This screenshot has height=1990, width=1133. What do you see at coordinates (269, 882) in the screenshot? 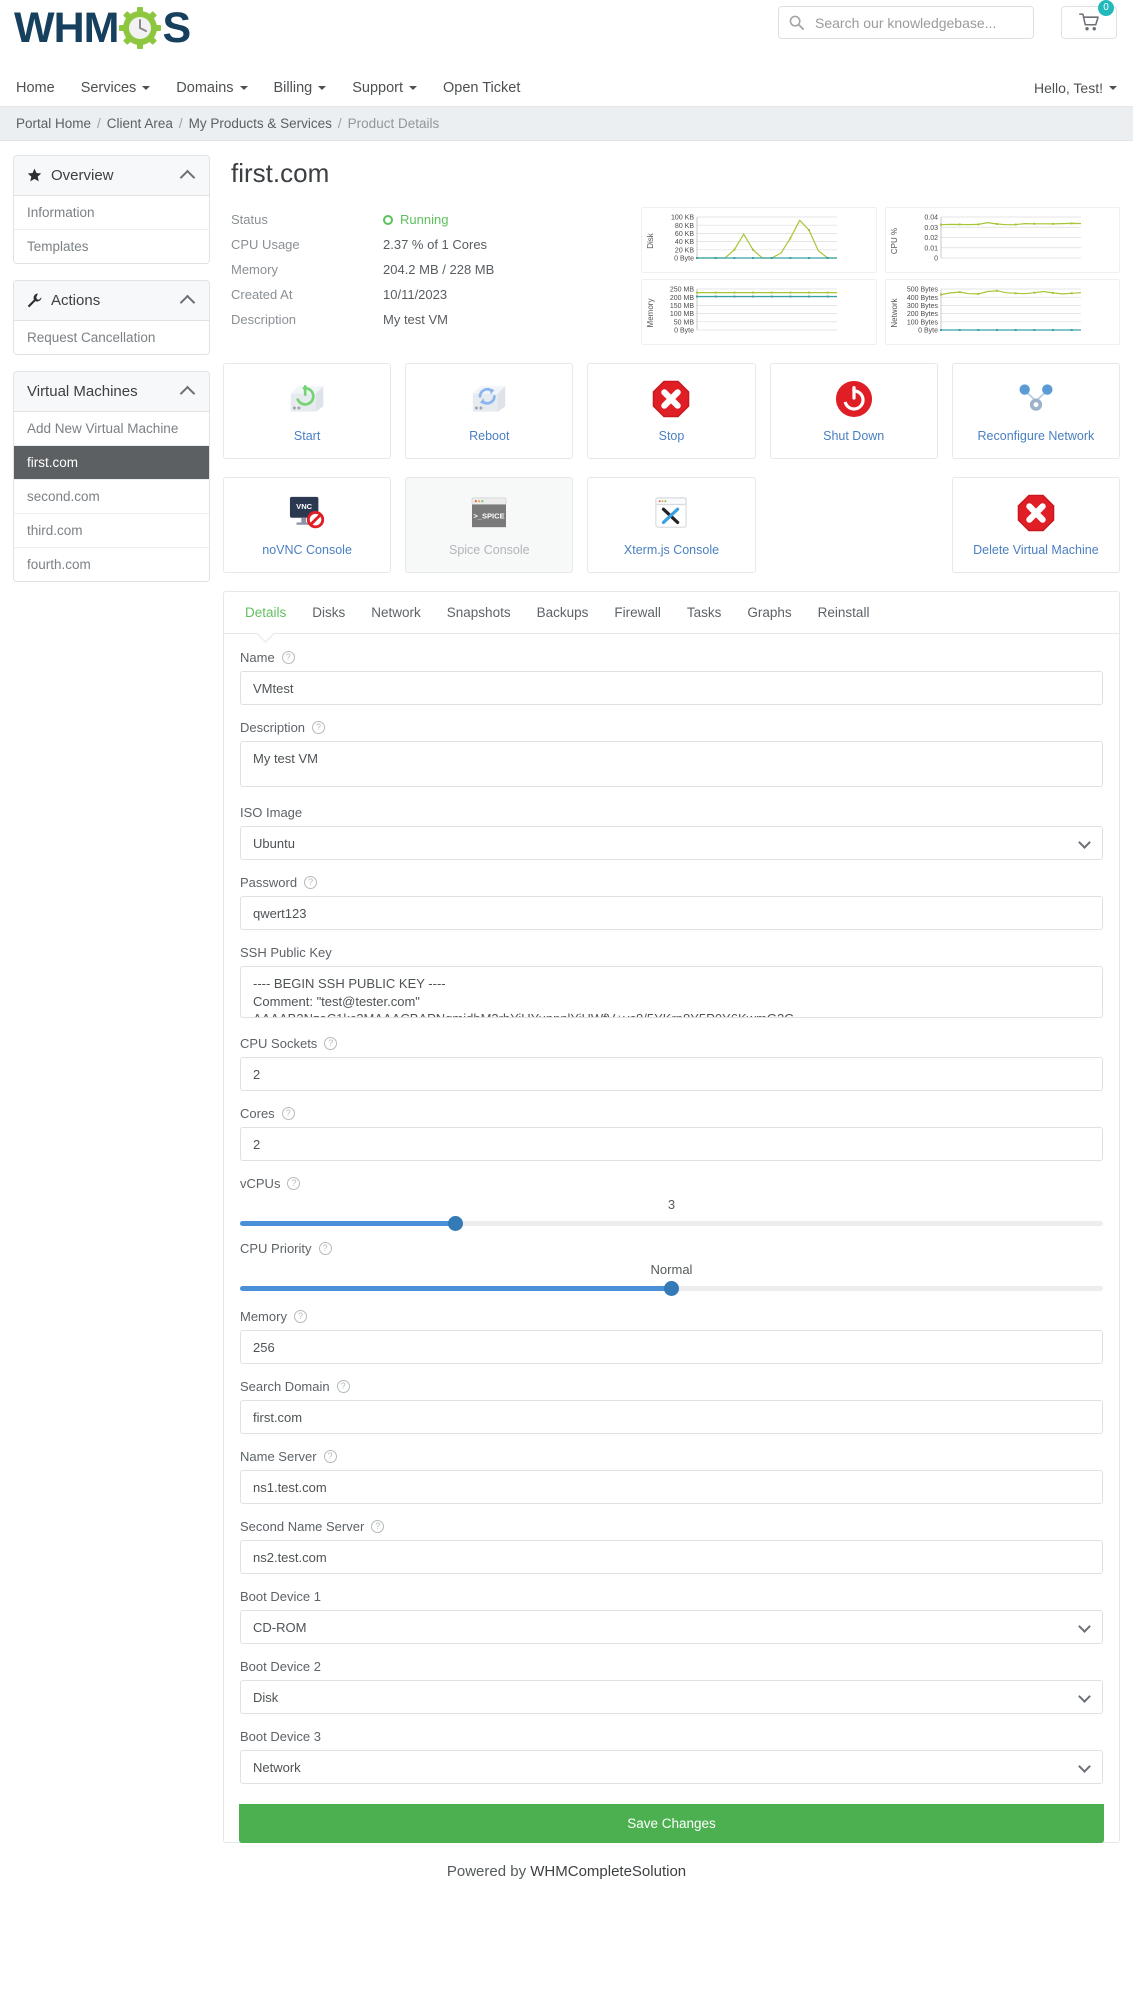
I see `label-text: Password` at bounding box center [269, 882].